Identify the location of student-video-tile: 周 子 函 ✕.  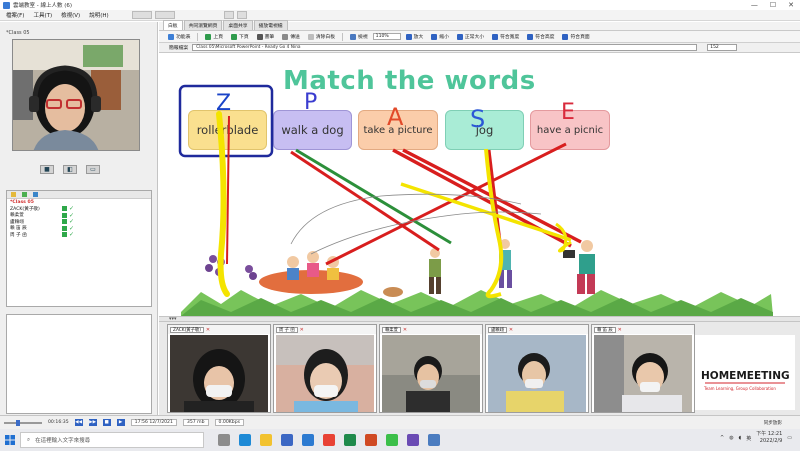
(325, 368).